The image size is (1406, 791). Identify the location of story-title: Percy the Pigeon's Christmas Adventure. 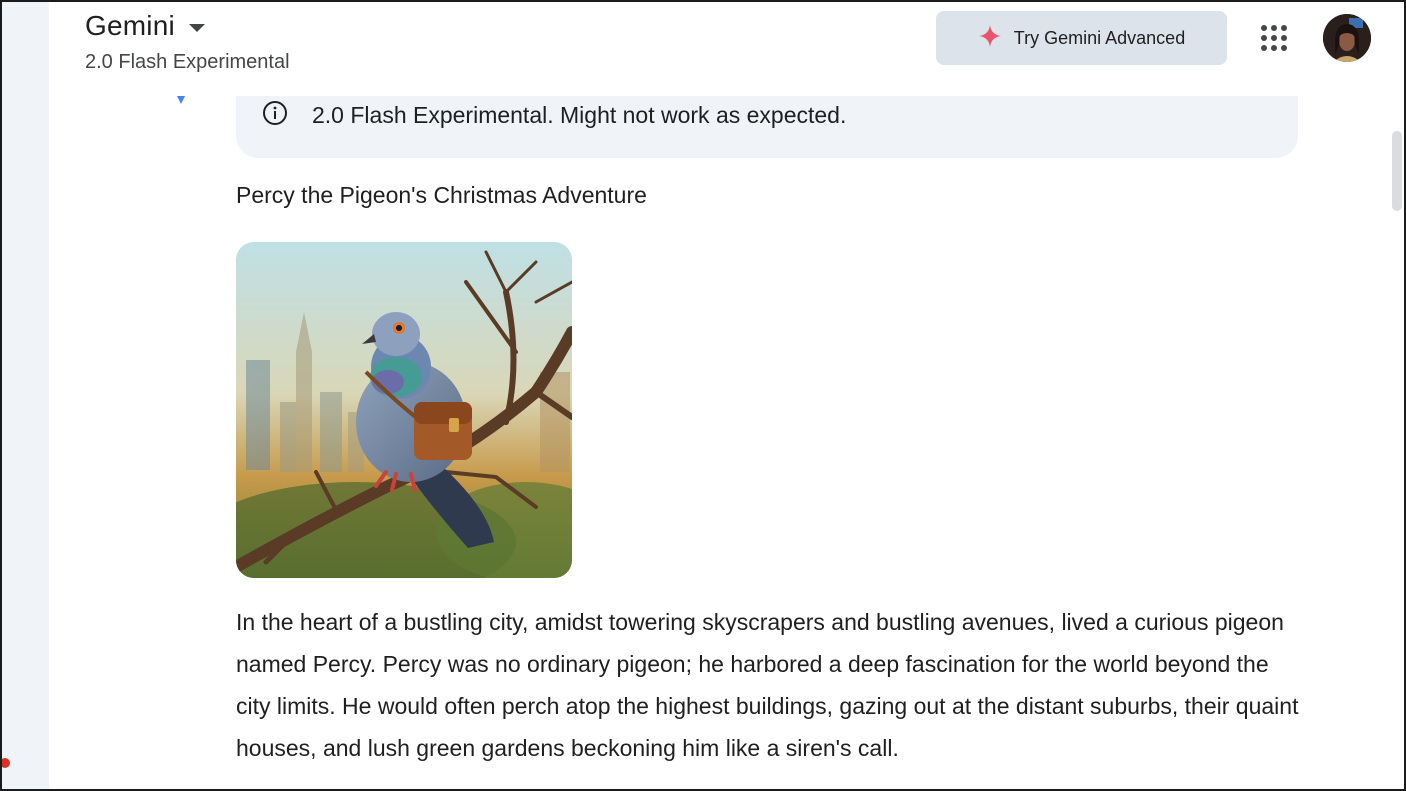
(441, 195).